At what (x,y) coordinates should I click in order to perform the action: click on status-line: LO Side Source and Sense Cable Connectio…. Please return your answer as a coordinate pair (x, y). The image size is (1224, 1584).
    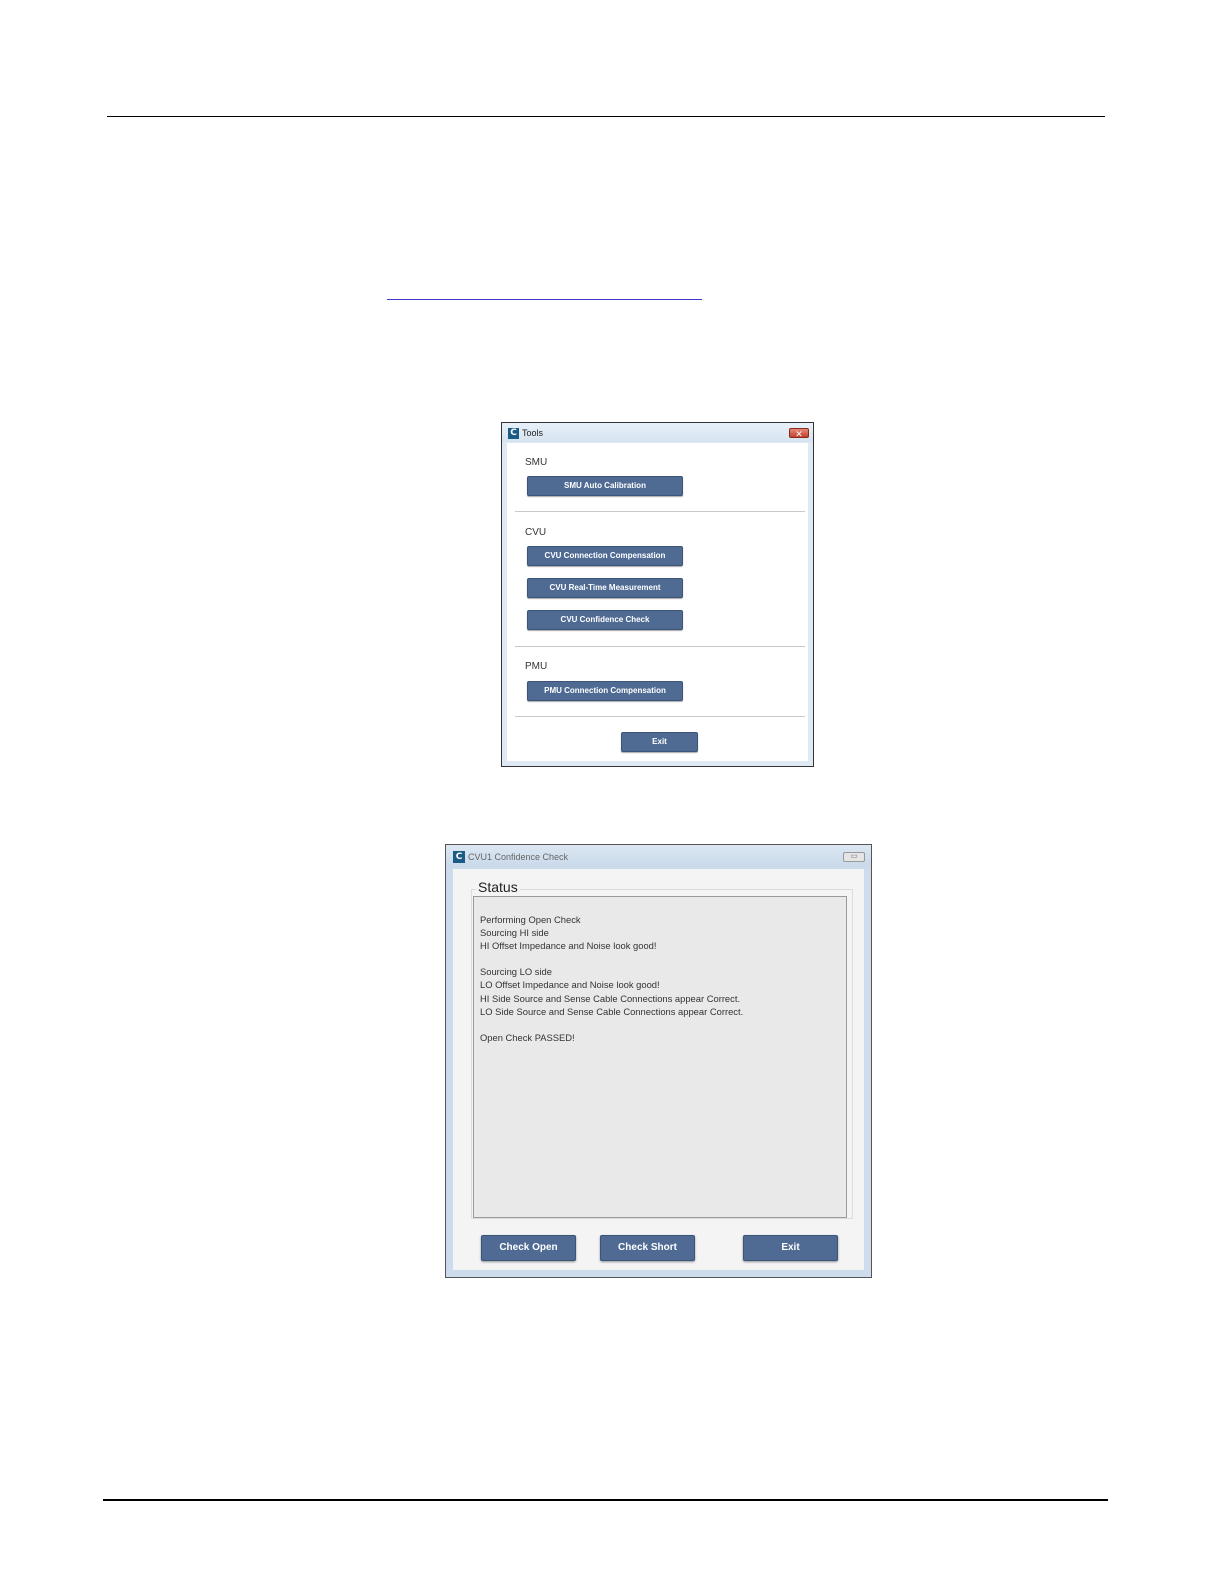
    Looking at the image, I should click on (612, 1011).